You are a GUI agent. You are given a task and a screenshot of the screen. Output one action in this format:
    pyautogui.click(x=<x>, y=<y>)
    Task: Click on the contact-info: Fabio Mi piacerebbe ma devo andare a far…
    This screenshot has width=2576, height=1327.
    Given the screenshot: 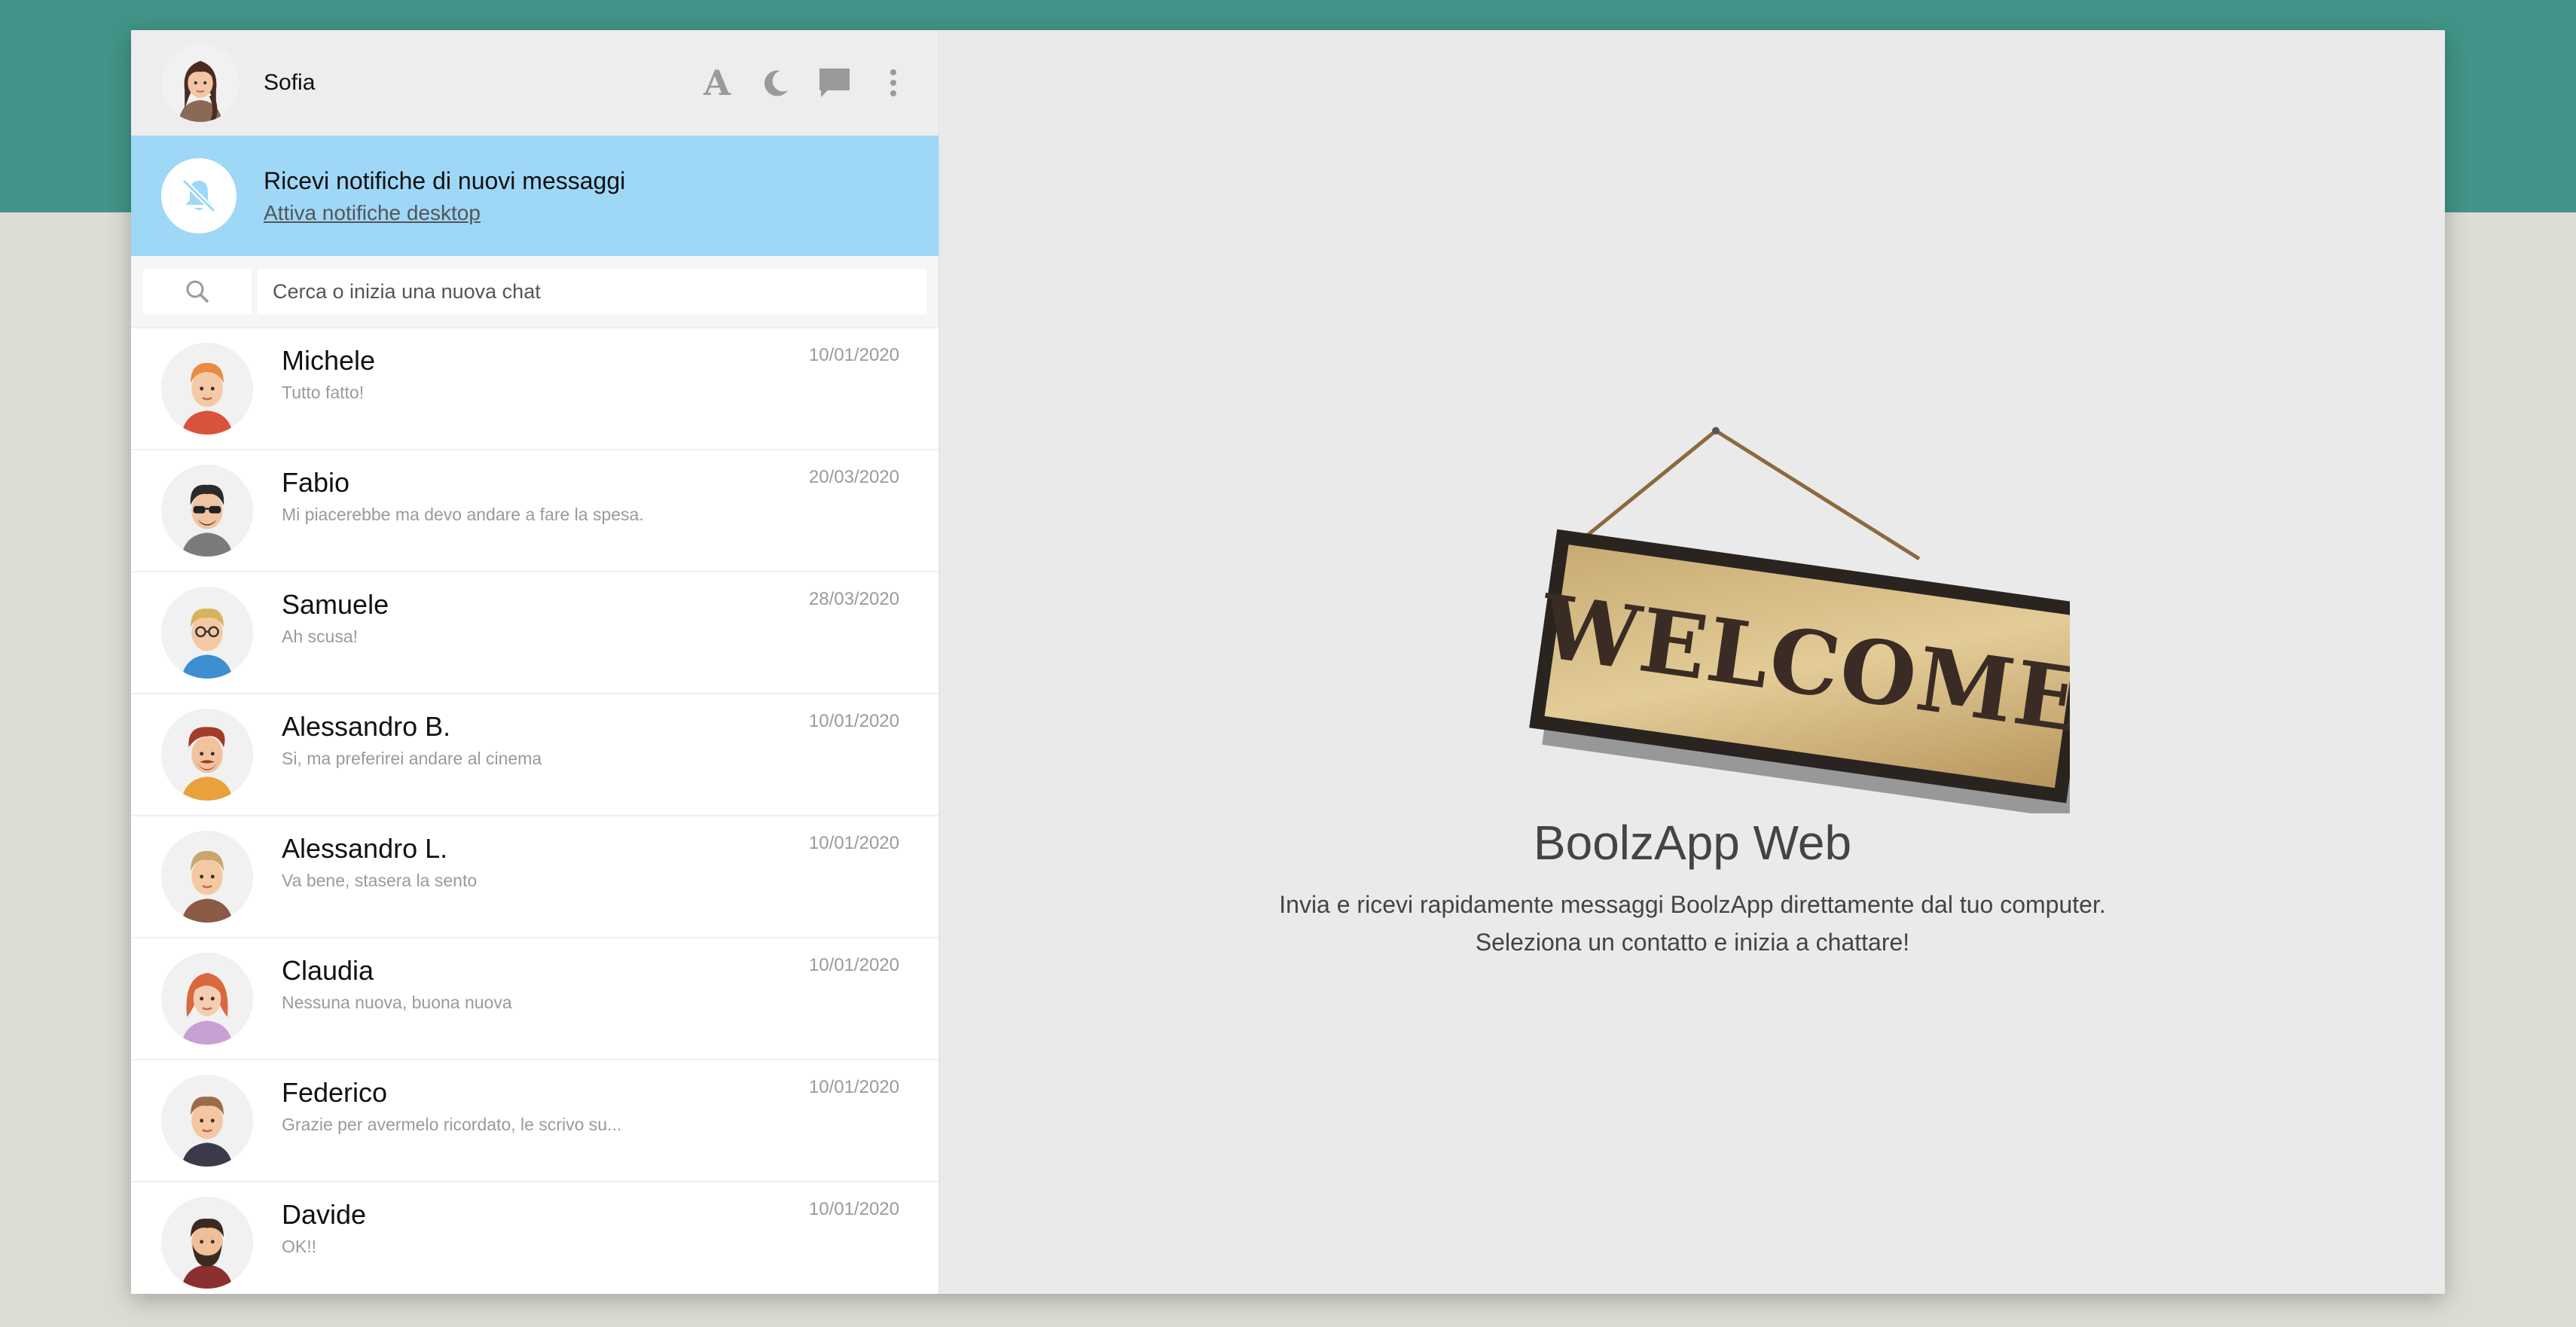 What is the action you would take?
    pyautogui.click(x=592, y=487)
    